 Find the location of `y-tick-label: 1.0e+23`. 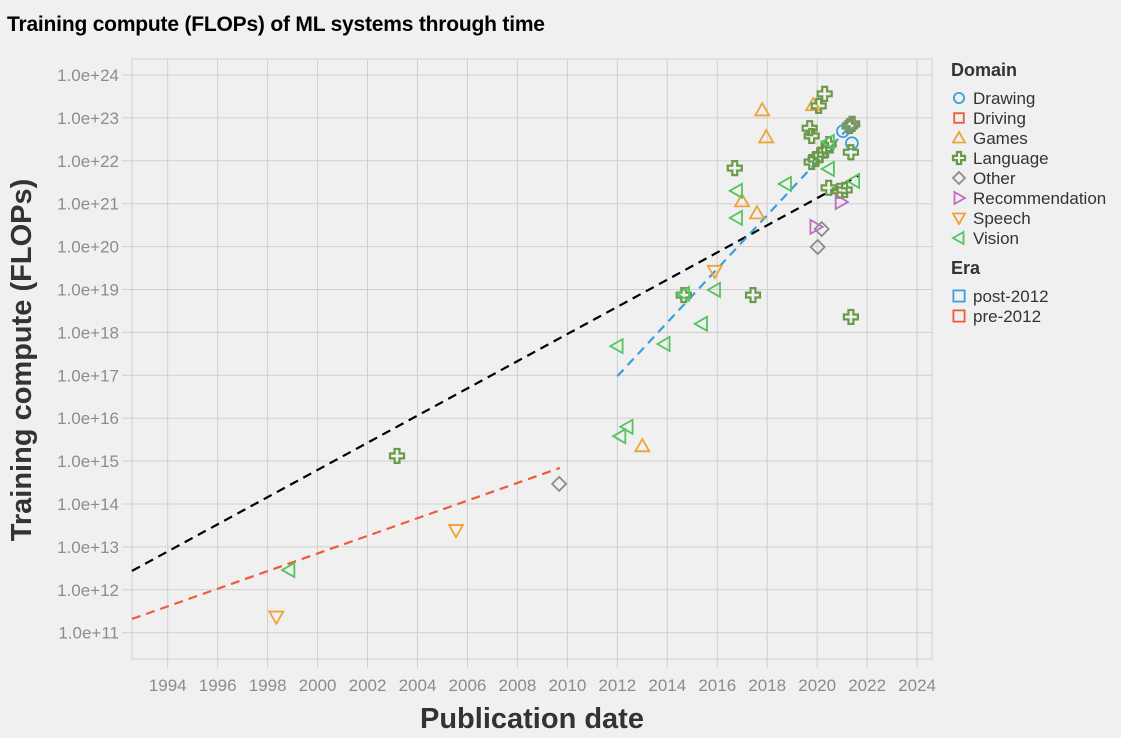

y-tick-label: 1.0e+23 is located at coordinates (88, 118).